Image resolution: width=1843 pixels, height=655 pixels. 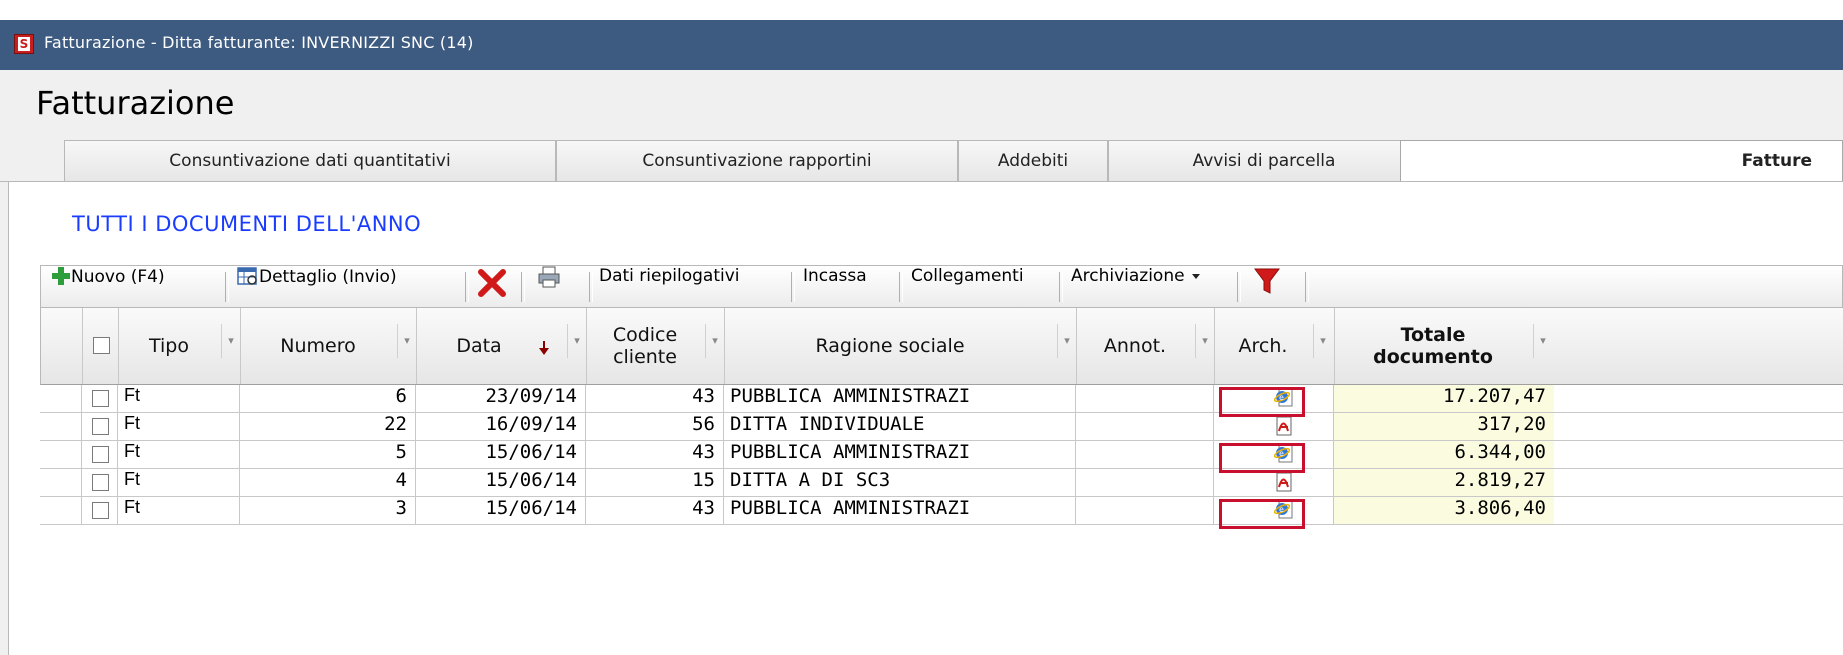 I want to click on column-label-codice-line2: cliente, so click(x=645, y=357).